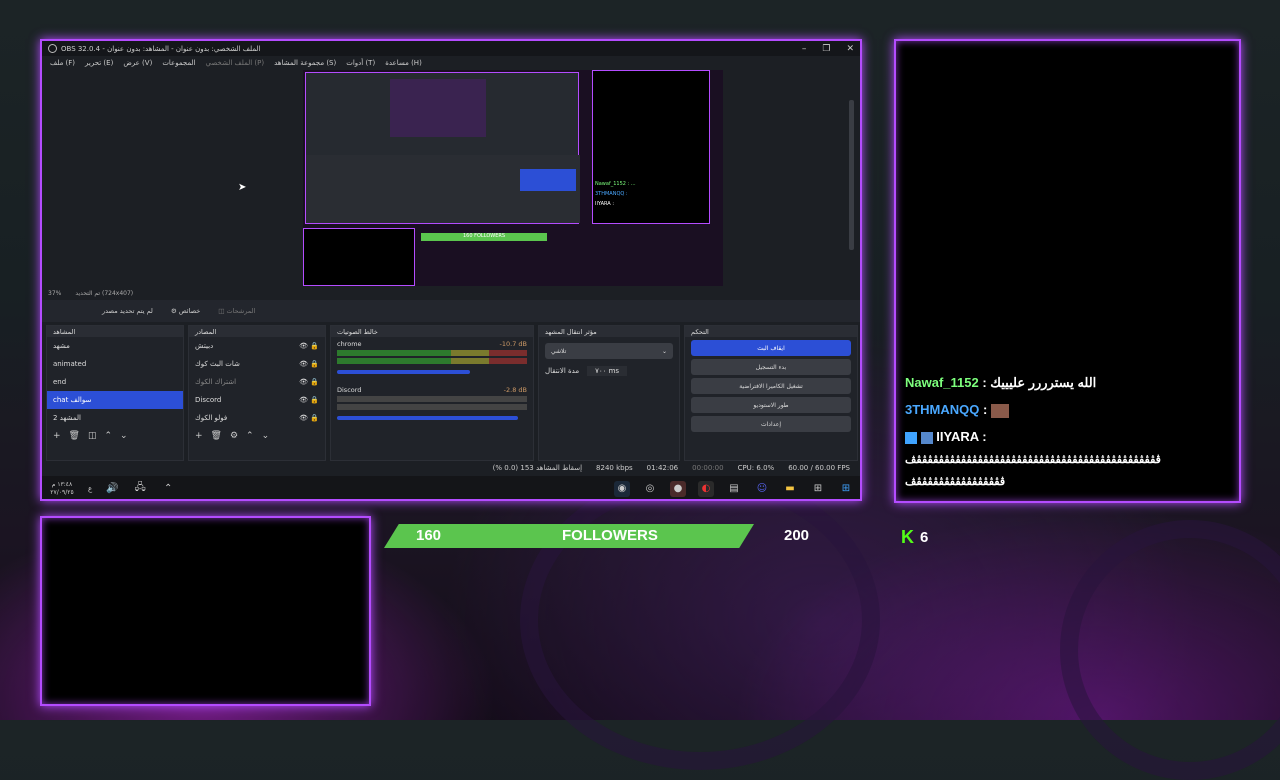  What do you see at coordinates (678, 488) in the screenshot?
I see `recording-app-icon: ●` at bounding box center [678, 488].